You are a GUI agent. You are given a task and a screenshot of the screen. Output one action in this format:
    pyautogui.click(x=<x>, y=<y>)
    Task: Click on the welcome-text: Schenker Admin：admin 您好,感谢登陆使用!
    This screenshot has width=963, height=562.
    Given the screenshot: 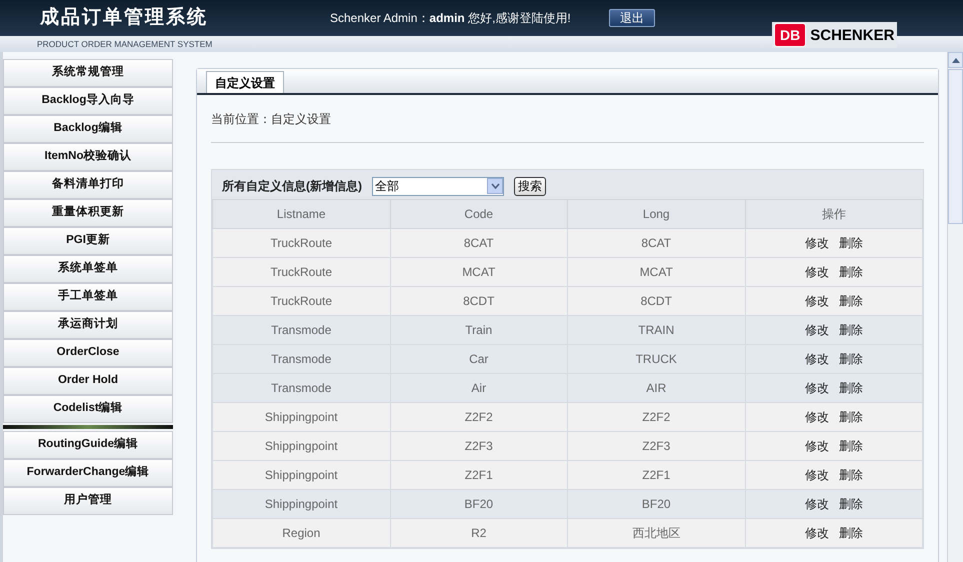 What is the action you would take?
    pyautogui.click(x=450, y=18)
    